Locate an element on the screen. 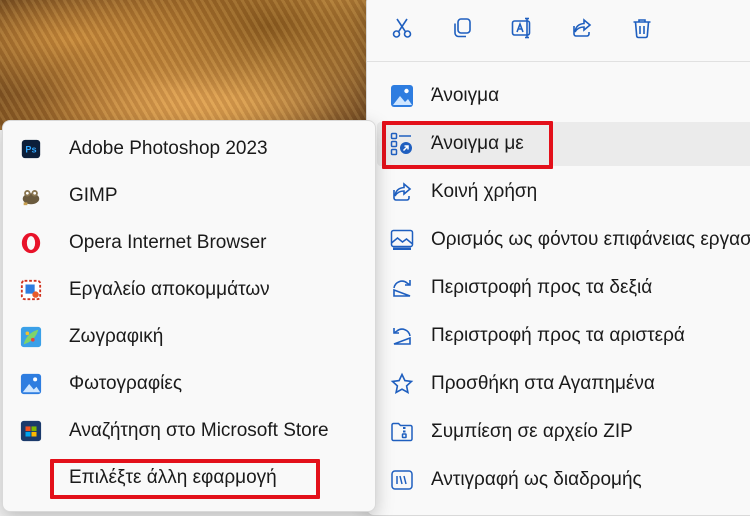 Image resolution: width=750 pixels, height=516 pixels. submenu-item-gimp: GIMP is located at coordinates (189, 196).